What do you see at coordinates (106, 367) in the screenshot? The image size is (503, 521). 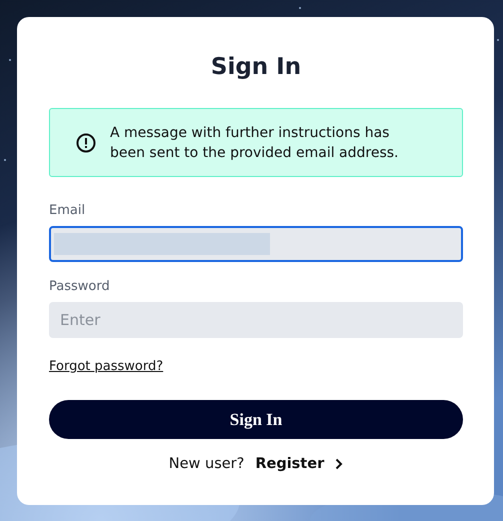 I see `forgot-password-link: Forgot password?` at bounding box center [106, 367].